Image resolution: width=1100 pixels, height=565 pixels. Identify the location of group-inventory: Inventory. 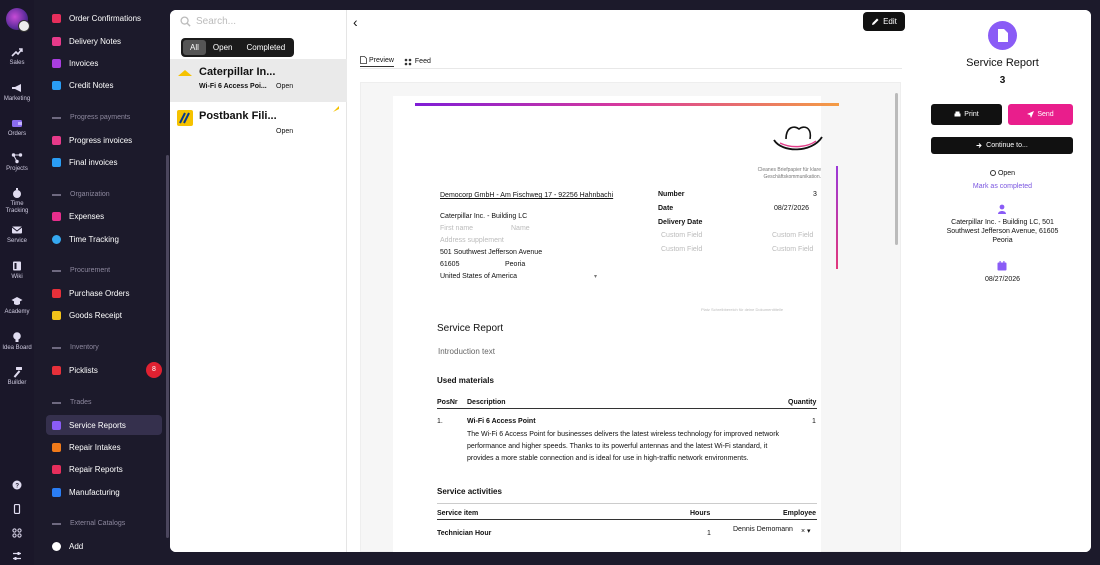
(75, 347).